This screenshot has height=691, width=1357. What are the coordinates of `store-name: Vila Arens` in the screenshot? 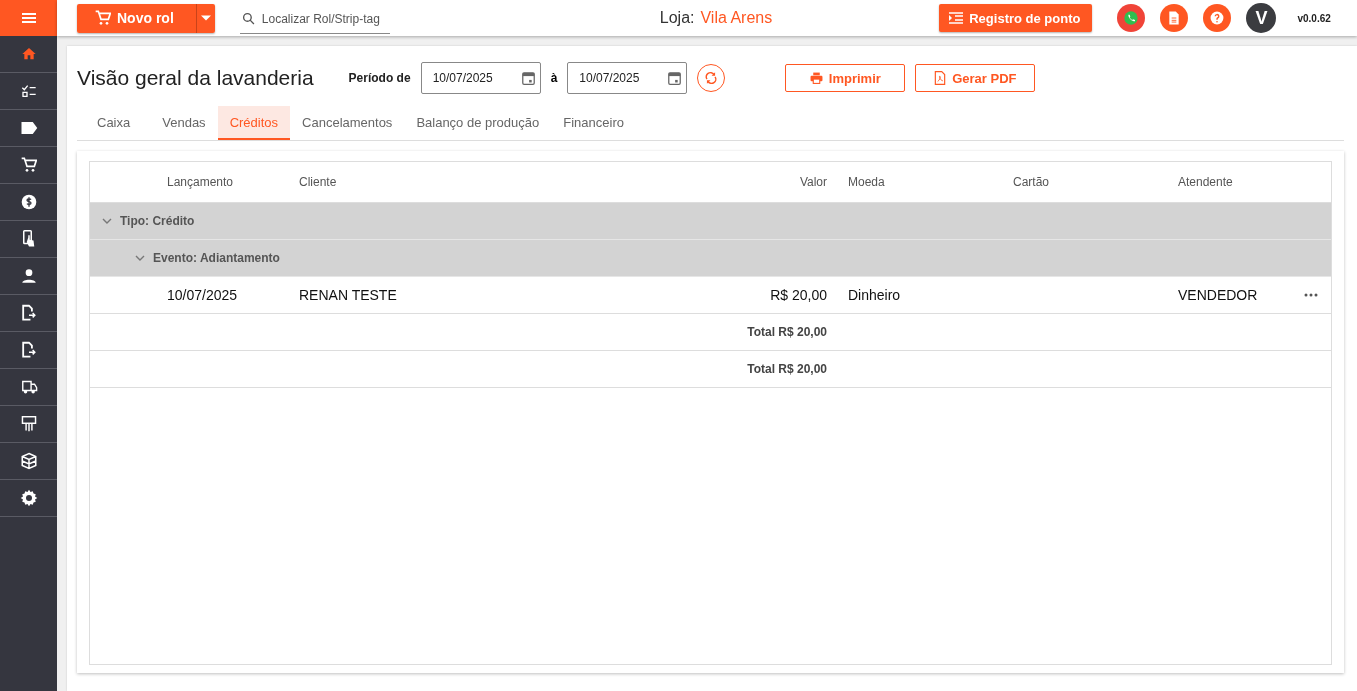 It's located at (736, 18).